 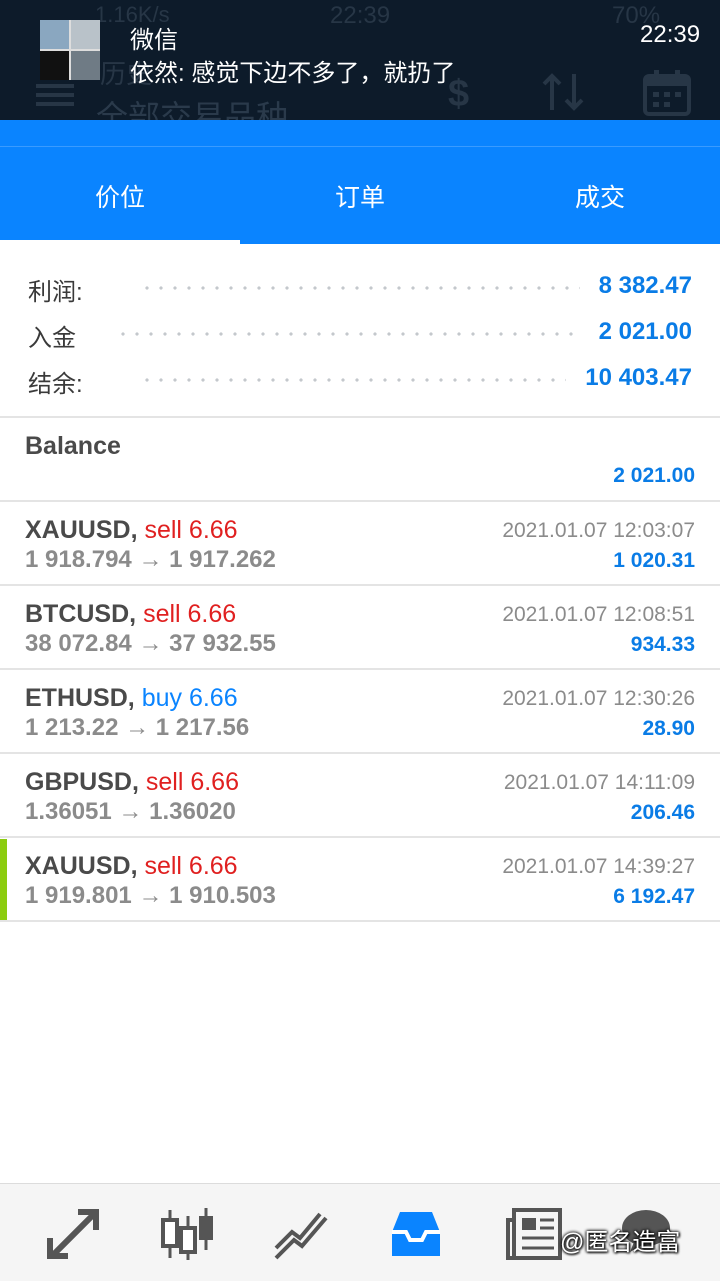 I want to click on notification-avatar, so click(x=70, y=50).